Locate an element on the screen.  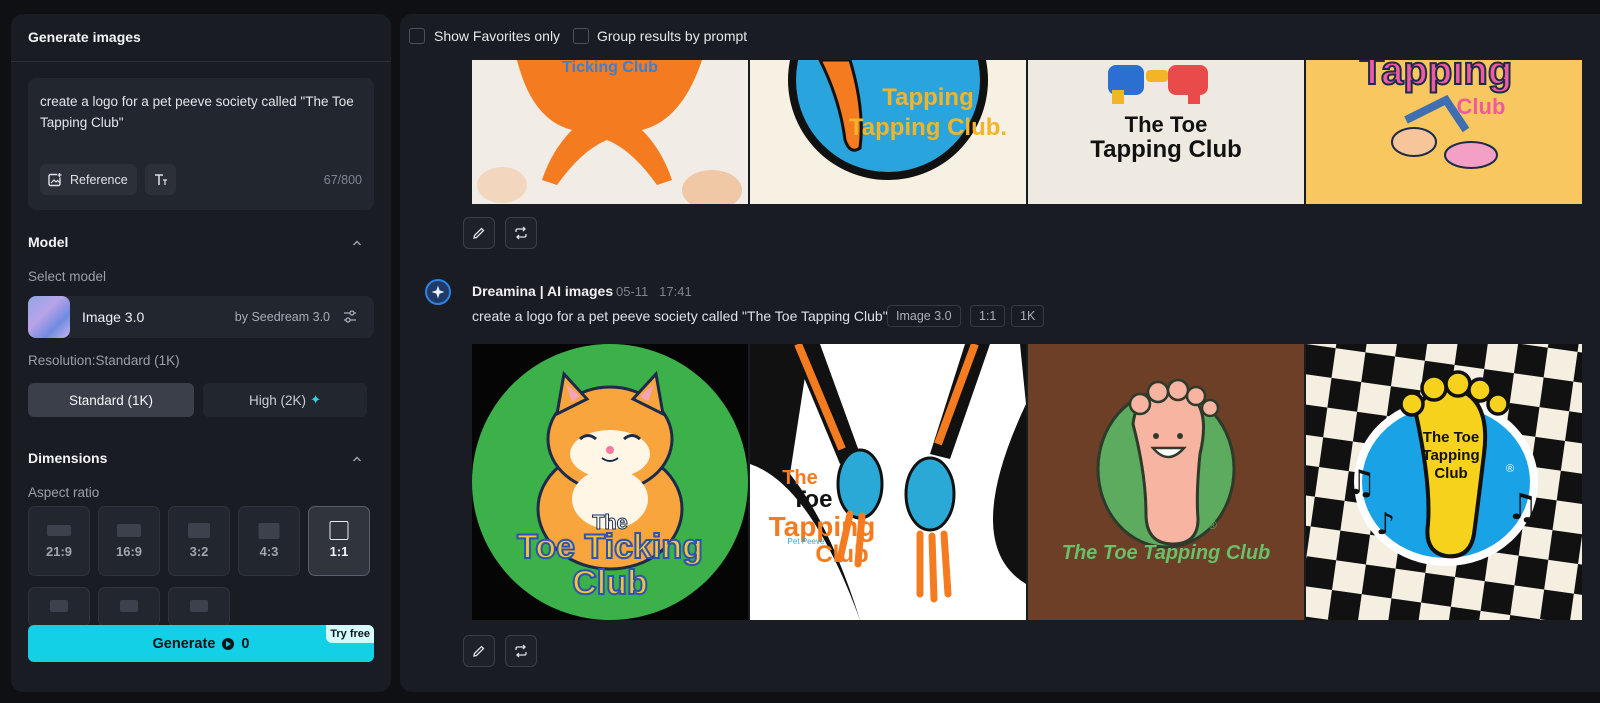
star-icon is located at coordinates (438, 292).